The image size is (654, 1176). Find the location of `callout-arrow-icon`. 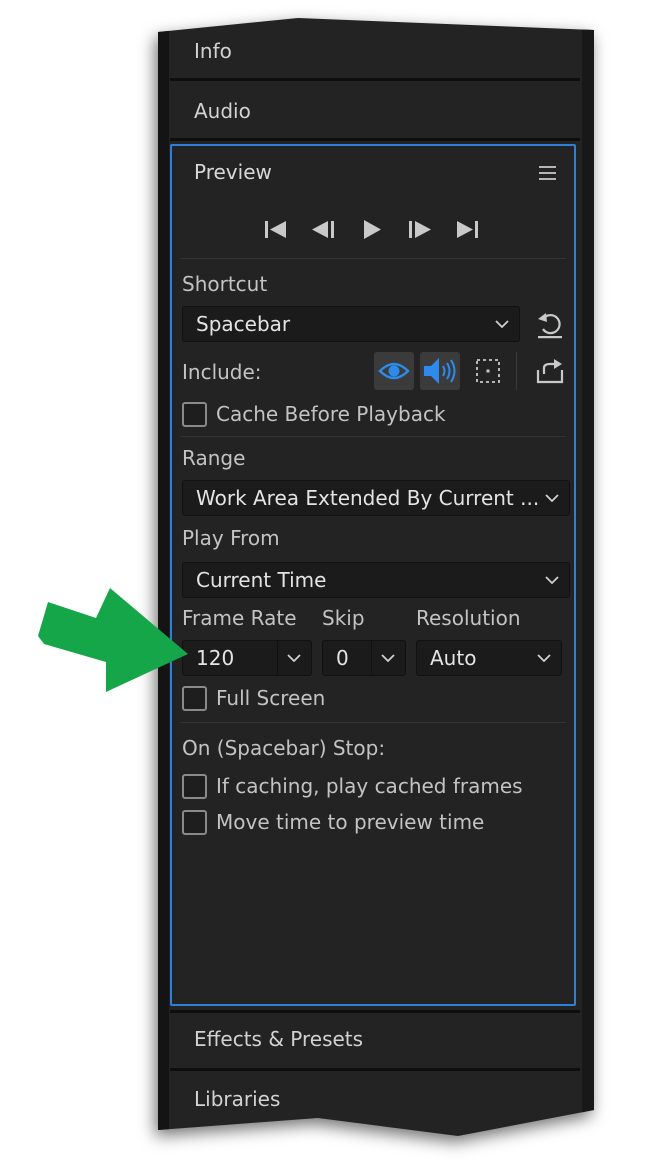

callout-arrow-icon is located at coordinates (113, 640).